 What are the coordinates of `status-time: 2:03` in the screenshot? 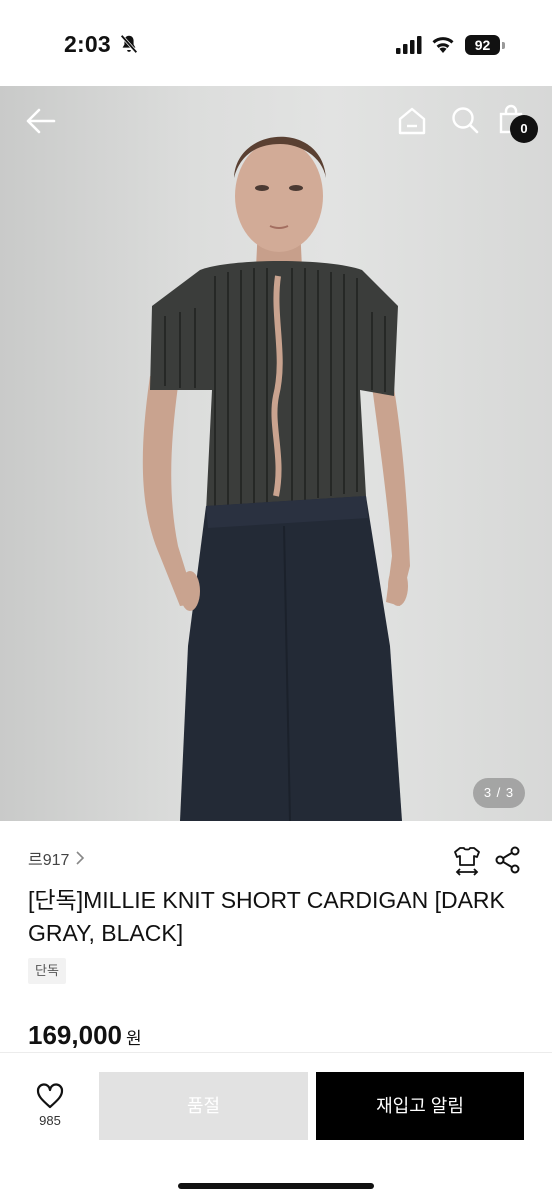 It's located at (87, 44).